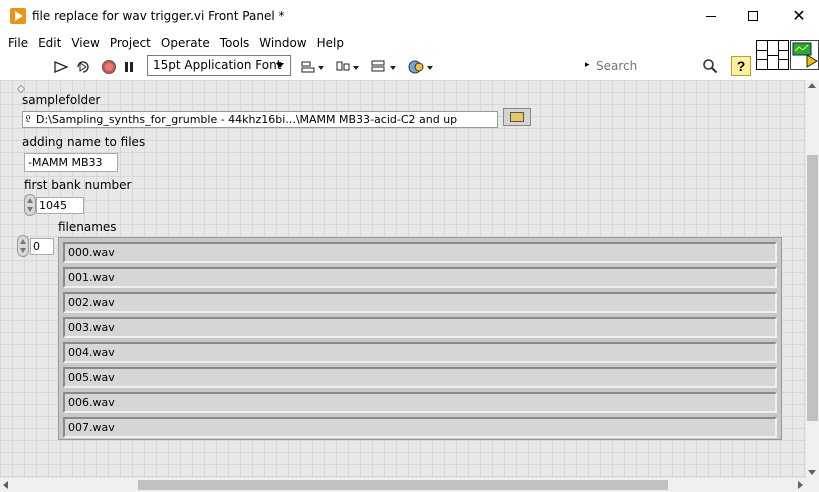  I want to click on minimize-icon, so click(711, 16).